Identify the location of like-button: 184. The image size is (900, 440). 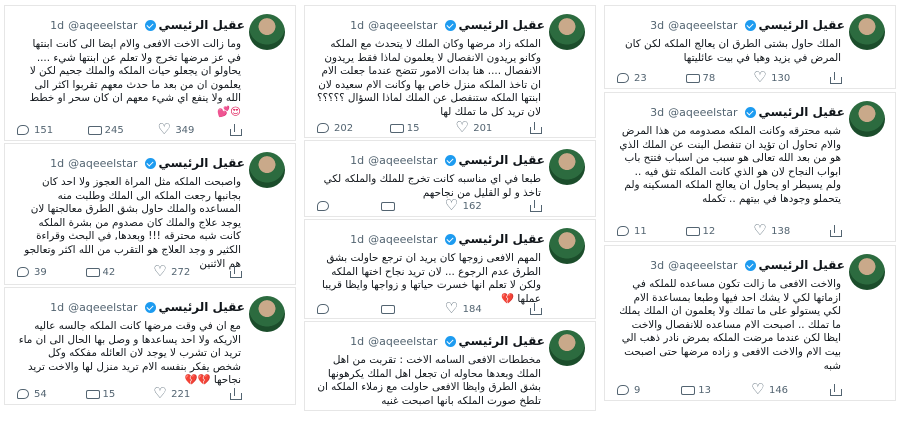
(463, 308).